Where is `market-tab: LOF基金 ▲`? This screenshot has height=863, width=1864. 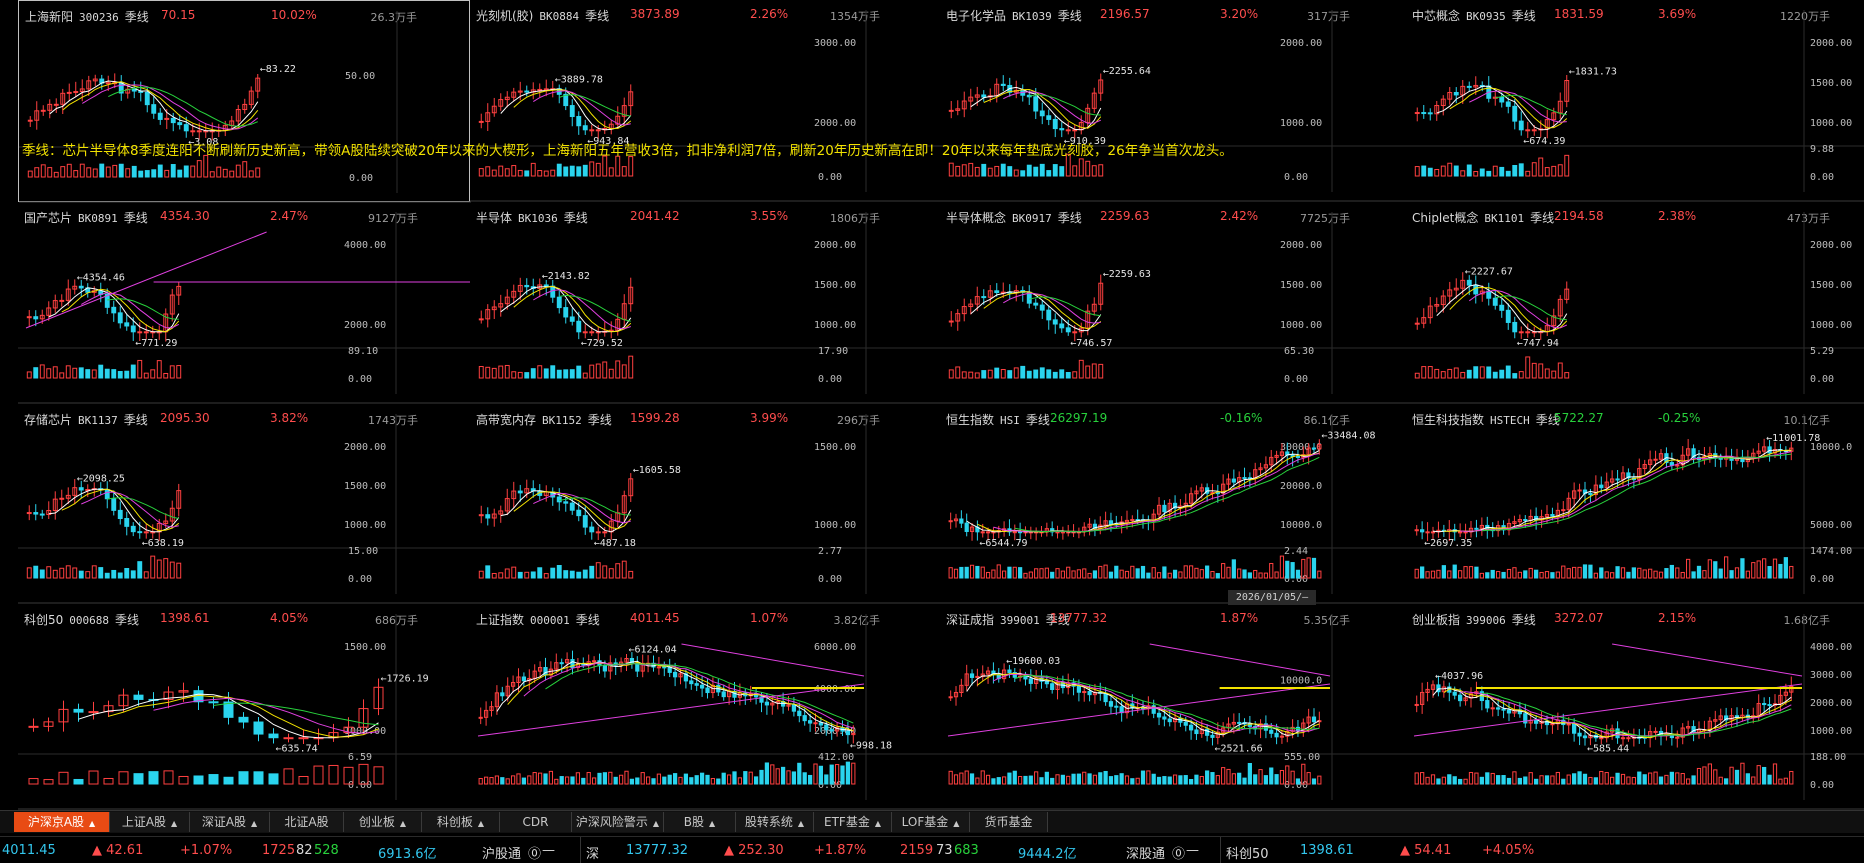 market-tab: LOF基金 ▲ is located at coordinates (931, 822).